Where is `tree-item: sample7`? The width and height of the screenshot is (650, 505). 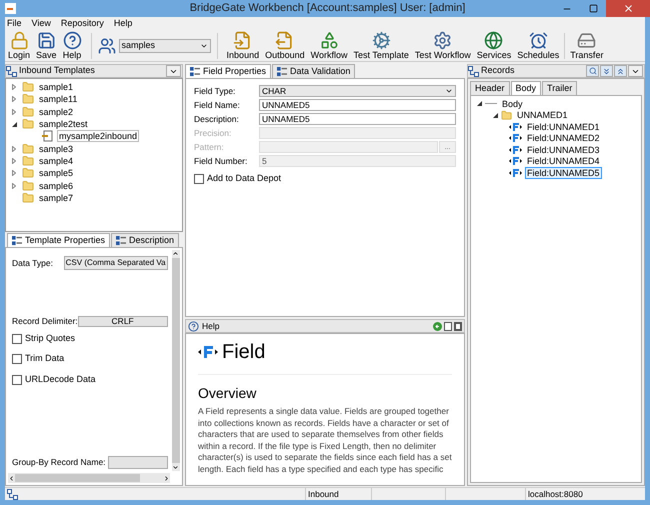
tree-item: sample7 is located at coordinates (56, 198).